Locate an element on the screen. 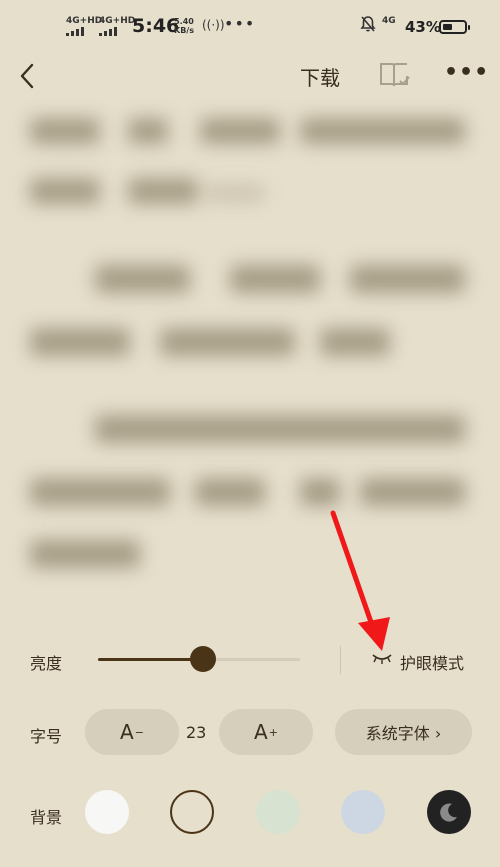  hotspot-icon: ((·)) is located at coordinates (213, 25).